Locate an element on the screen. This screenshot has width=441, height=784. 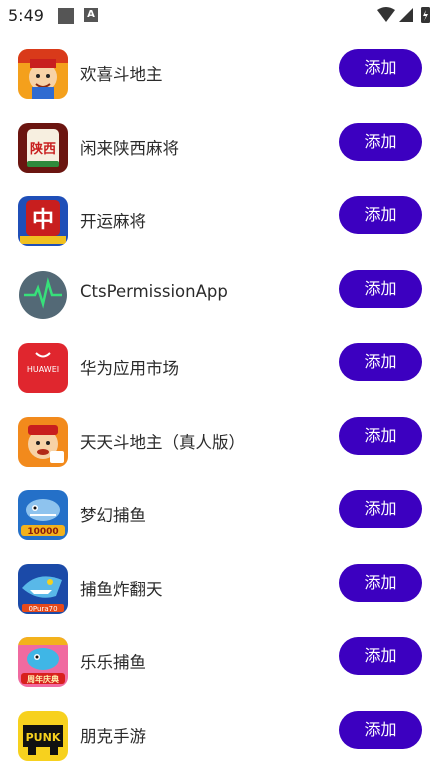
status-bar: 5:49 A is located at coordinates (220, 15).